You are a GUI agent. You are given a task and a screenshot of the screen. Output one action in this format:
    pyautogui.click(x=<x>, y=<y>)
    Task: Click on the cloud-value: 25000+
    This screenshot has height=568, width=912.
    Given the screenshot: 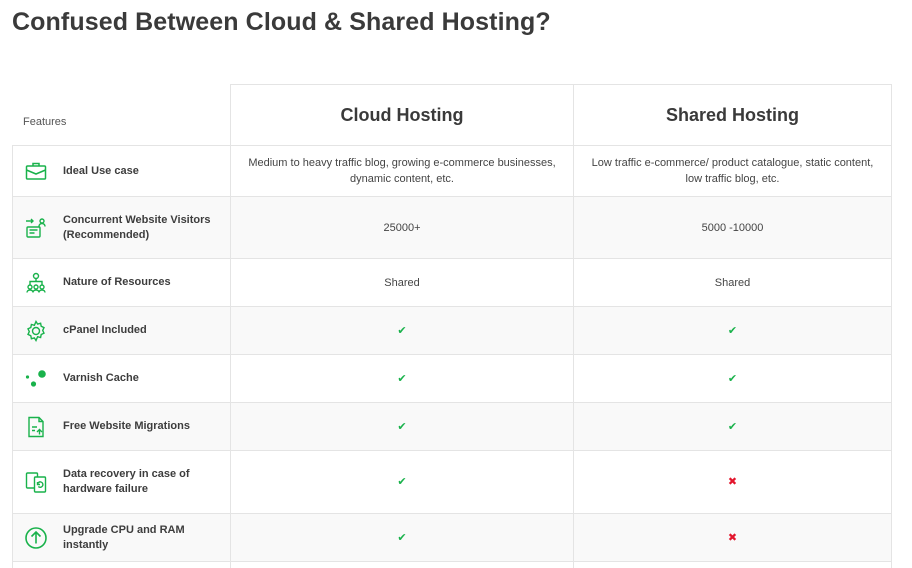 What is the action you would take?
    pyautogui.click(x=402, y=227)
    